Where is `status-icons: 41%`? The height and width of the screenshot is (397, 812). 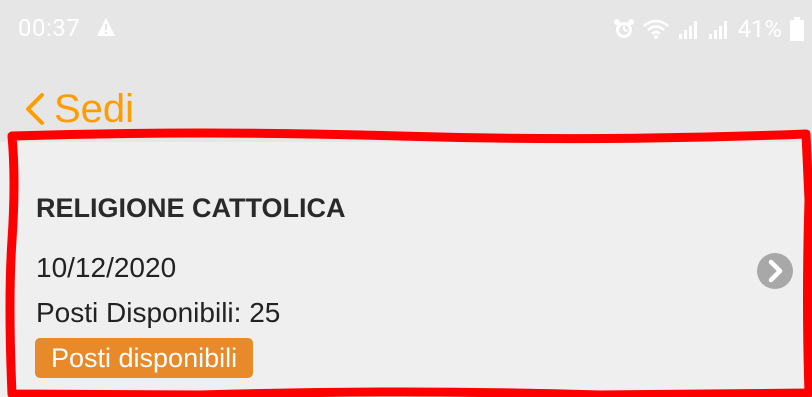
status-icons: 41% is located at coordinates (708, 29).